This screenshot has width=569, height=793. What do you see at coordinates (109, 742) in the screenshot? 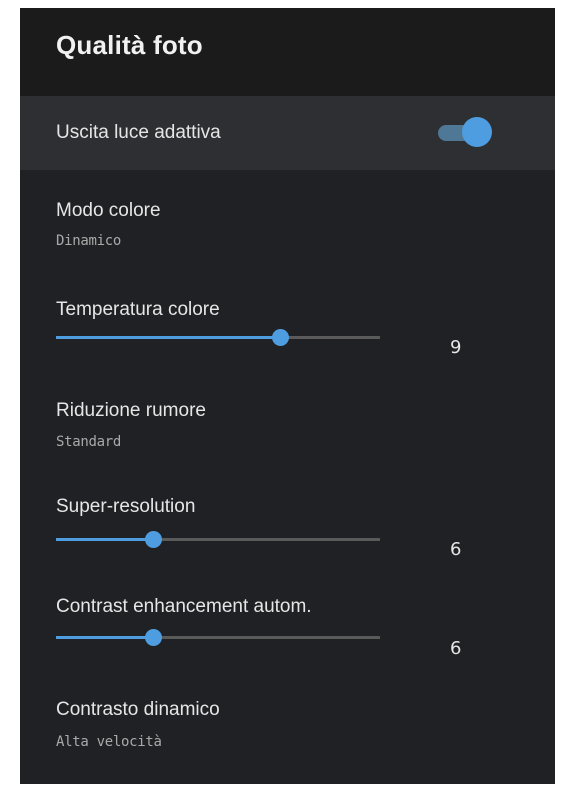
I see `dynamic-contrast-value: Alta velocità` at bounding box center [109, 742].